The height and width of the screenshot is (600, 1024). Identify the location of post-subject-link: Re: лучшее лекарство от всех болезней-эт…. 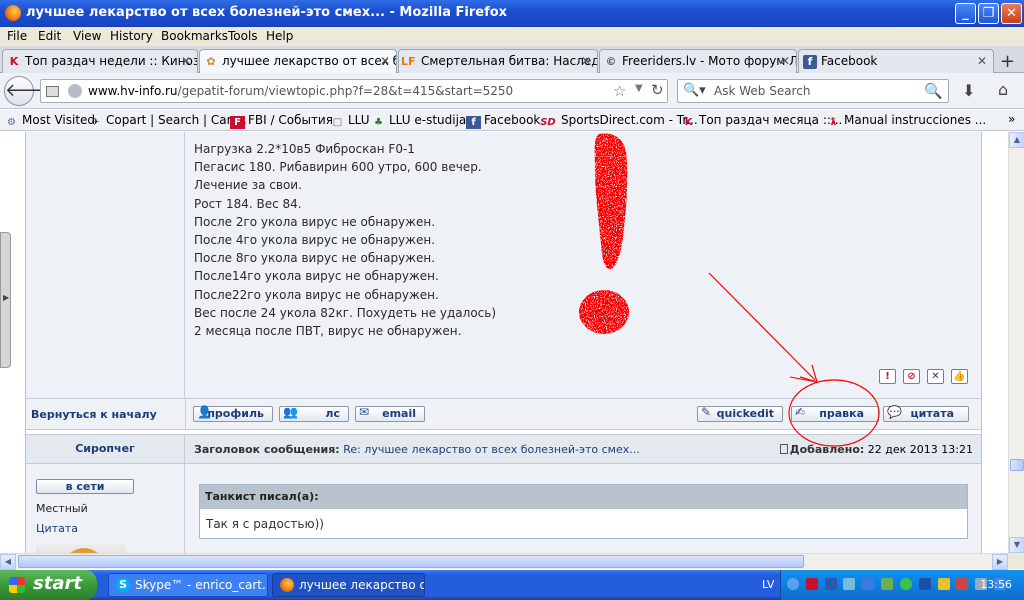
(491, 449).